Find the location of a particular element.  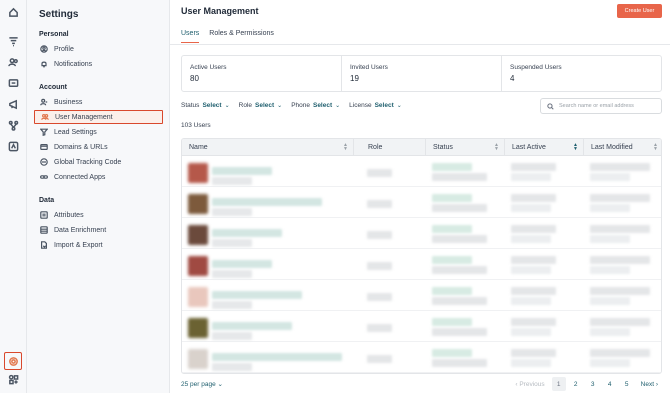

sidebar-group-account: Account is located at coordinates (53, 87).